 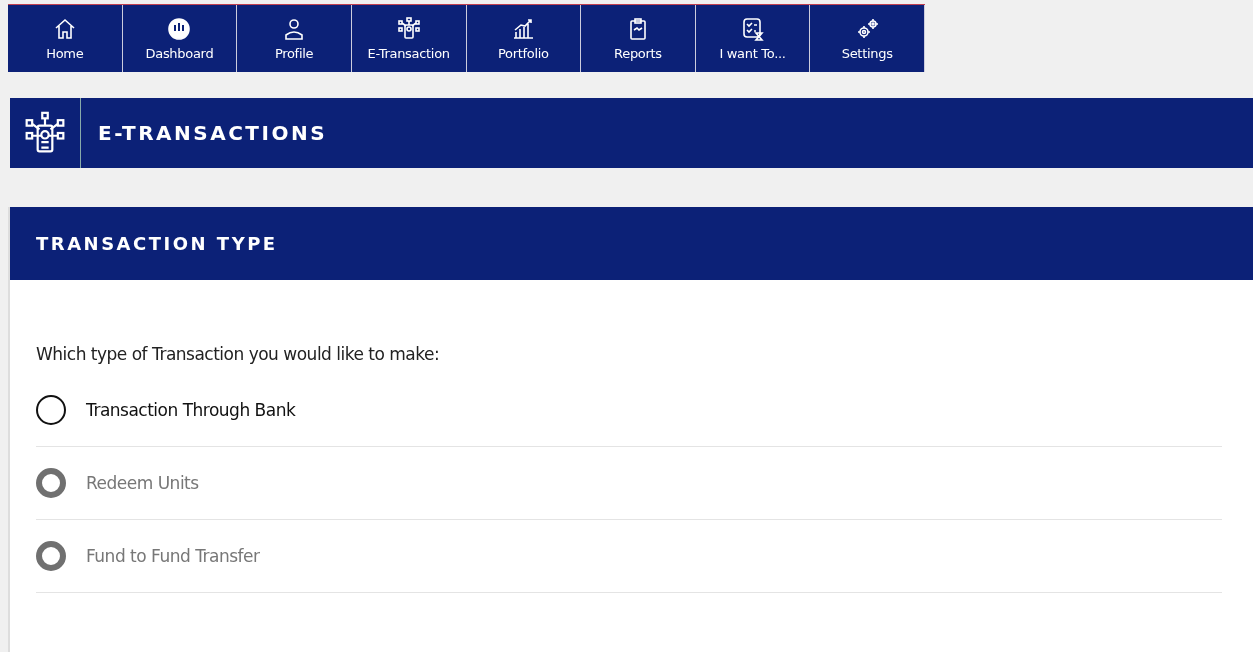 I want to click on radio-option: Transaction Through Bank, so click(x=629, y=410).